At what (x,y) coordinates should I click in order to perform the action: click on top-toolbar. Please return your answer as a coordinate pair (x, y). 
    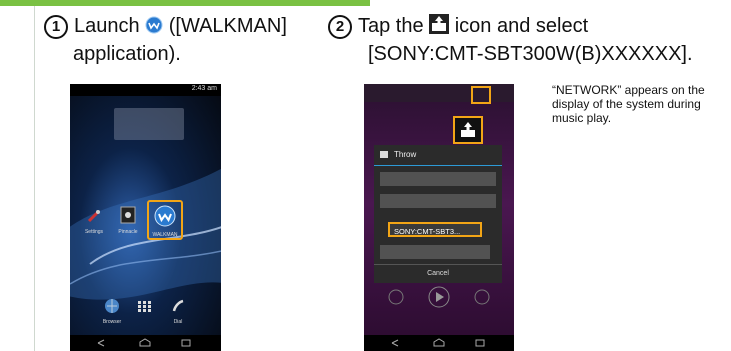
    Looking at the image, I should click on (439, 93).